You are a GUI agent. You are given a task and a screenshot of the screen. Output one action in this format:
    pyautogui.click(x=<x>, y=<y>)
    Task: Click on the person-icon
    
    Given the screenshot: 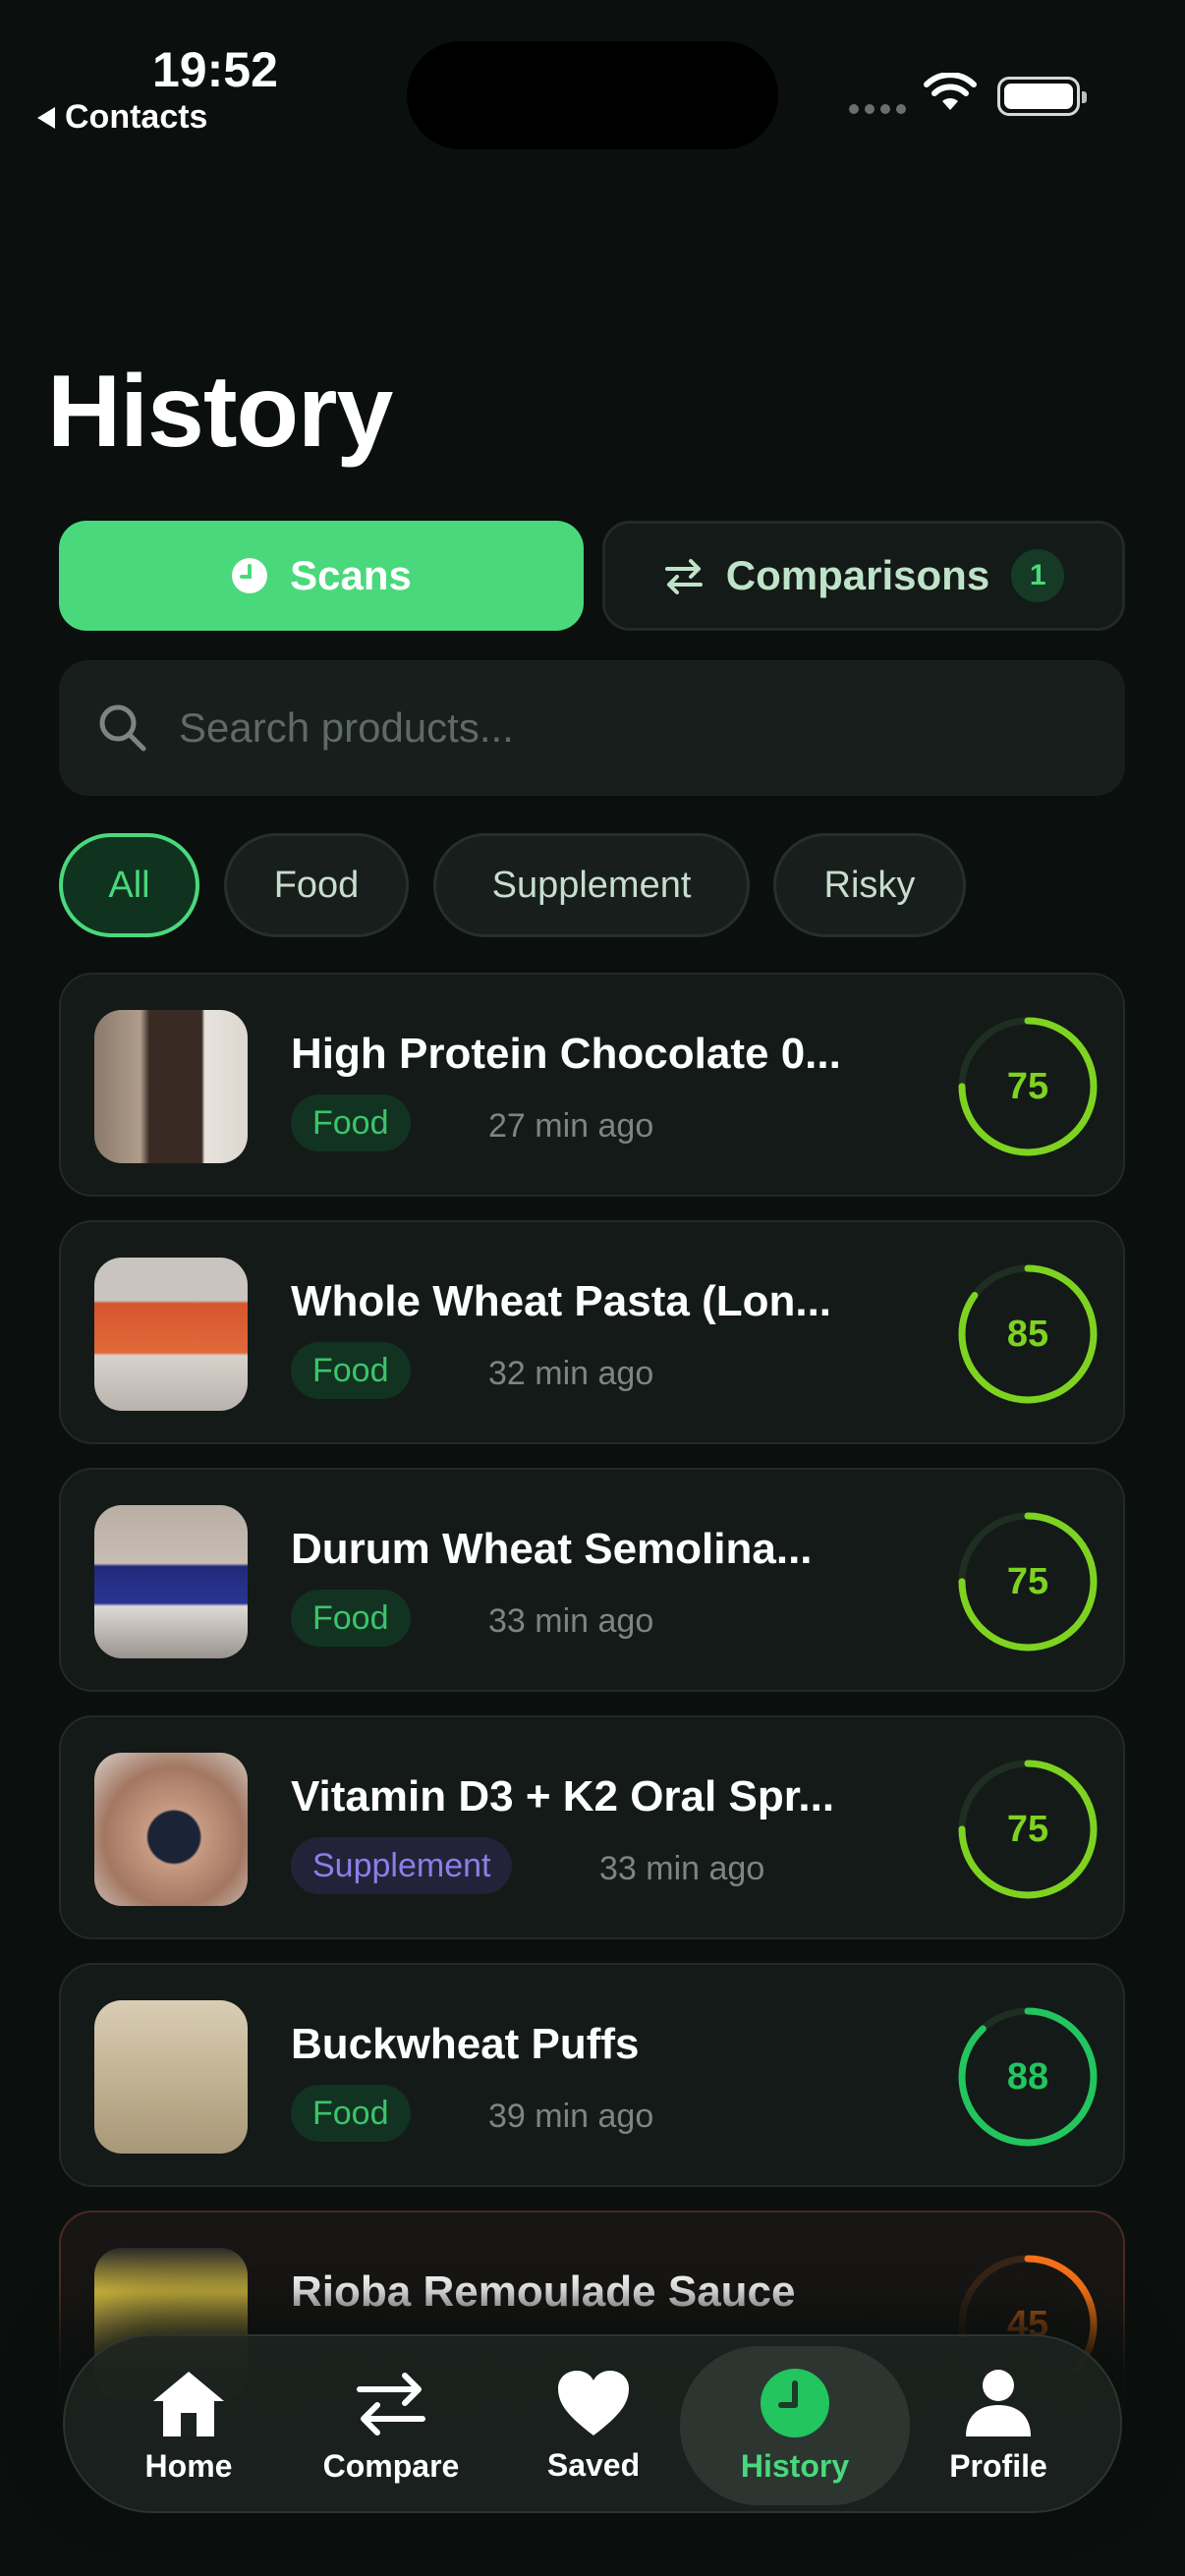 What is the action you would take?
    pyautogui.click(x=999, y=2402)
    